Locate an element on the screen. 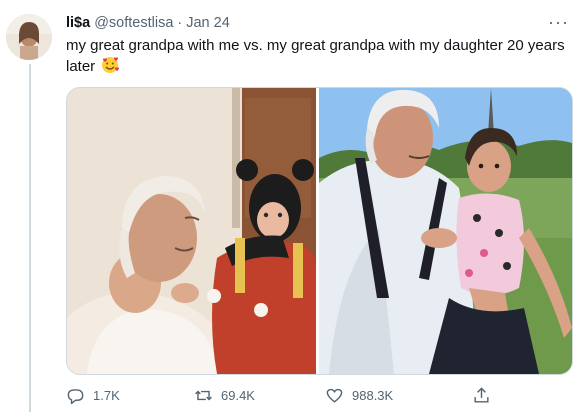 The width and height of the screenshot is (587, 412). retweet-count: 69.4K is located at coordinates (238, 395).